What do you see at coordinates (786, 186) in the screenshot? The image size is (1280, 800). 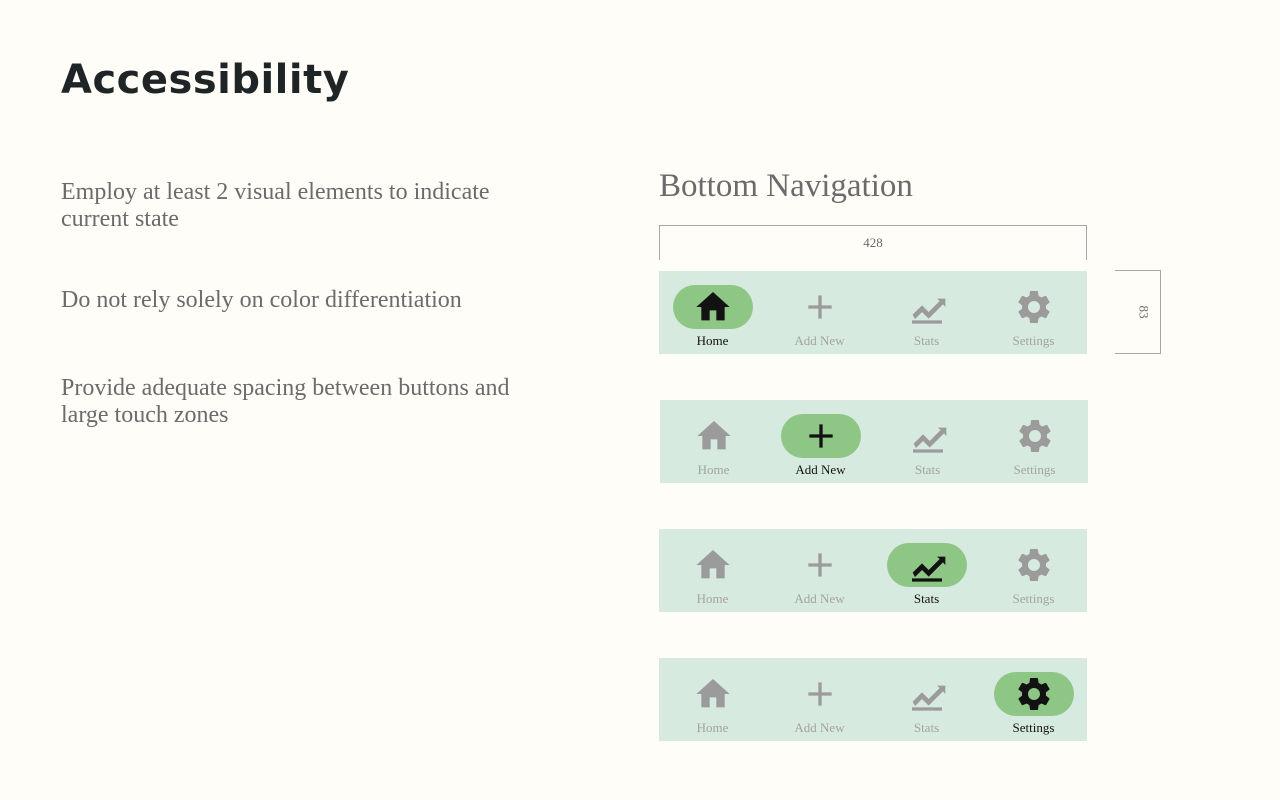 I see `section-title: Bottom Navigation` at bounding box center [786, 186].